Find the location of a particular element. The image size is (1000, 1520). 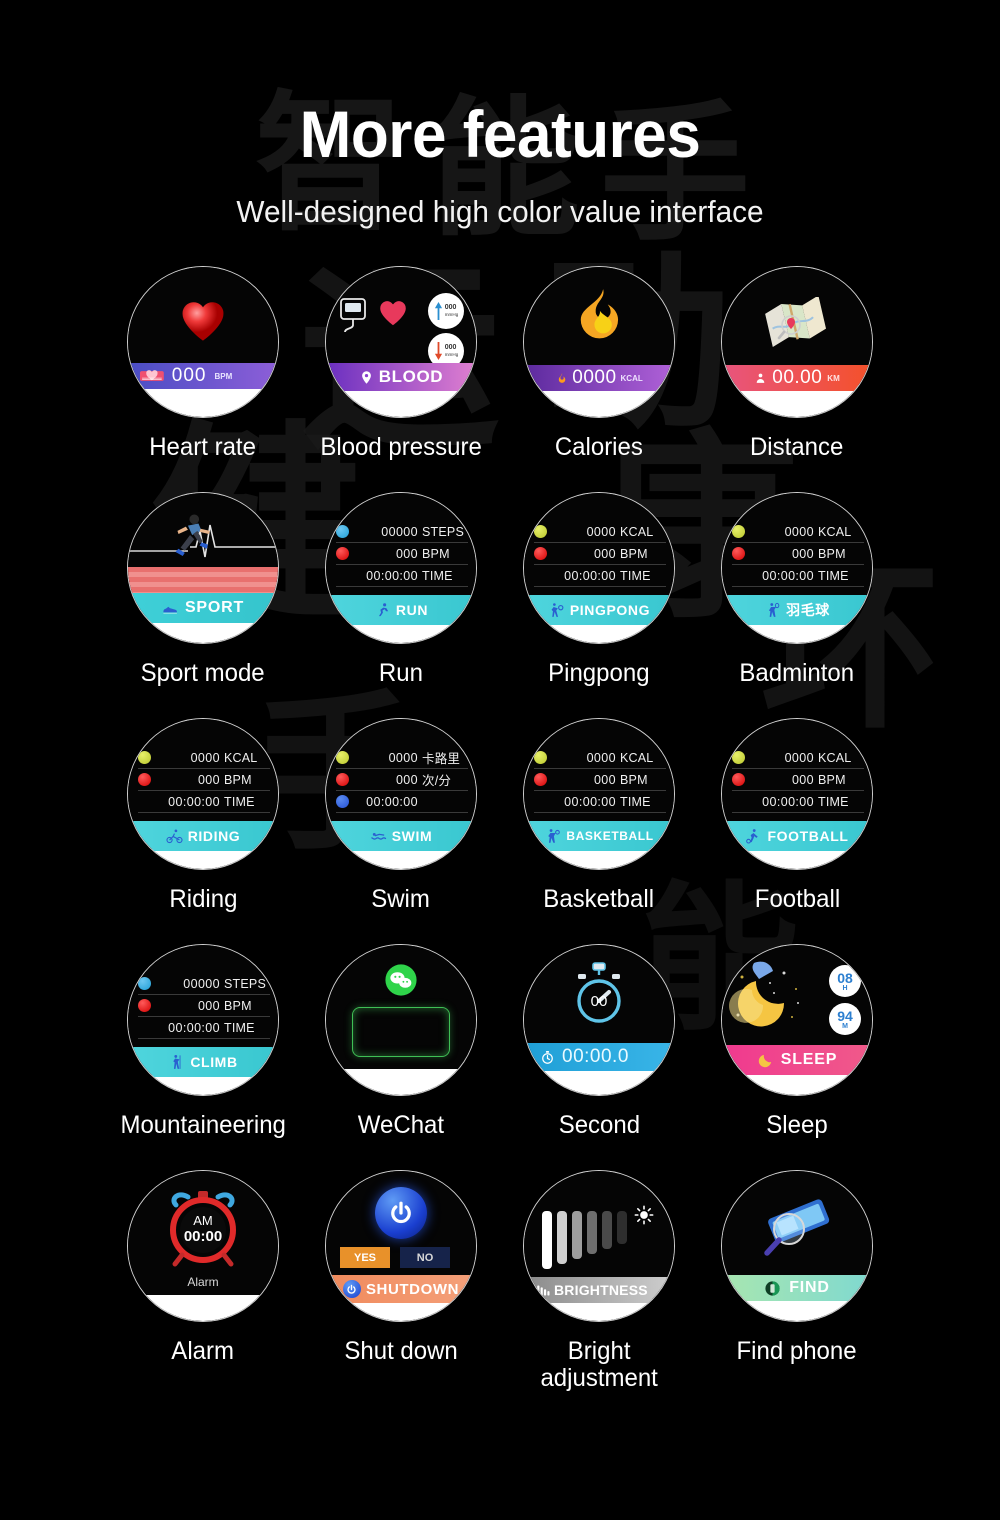

watch-face-blood-pressure: 000 mmHg 000 mmHg BLOOD is located at coordinates (401, 342).